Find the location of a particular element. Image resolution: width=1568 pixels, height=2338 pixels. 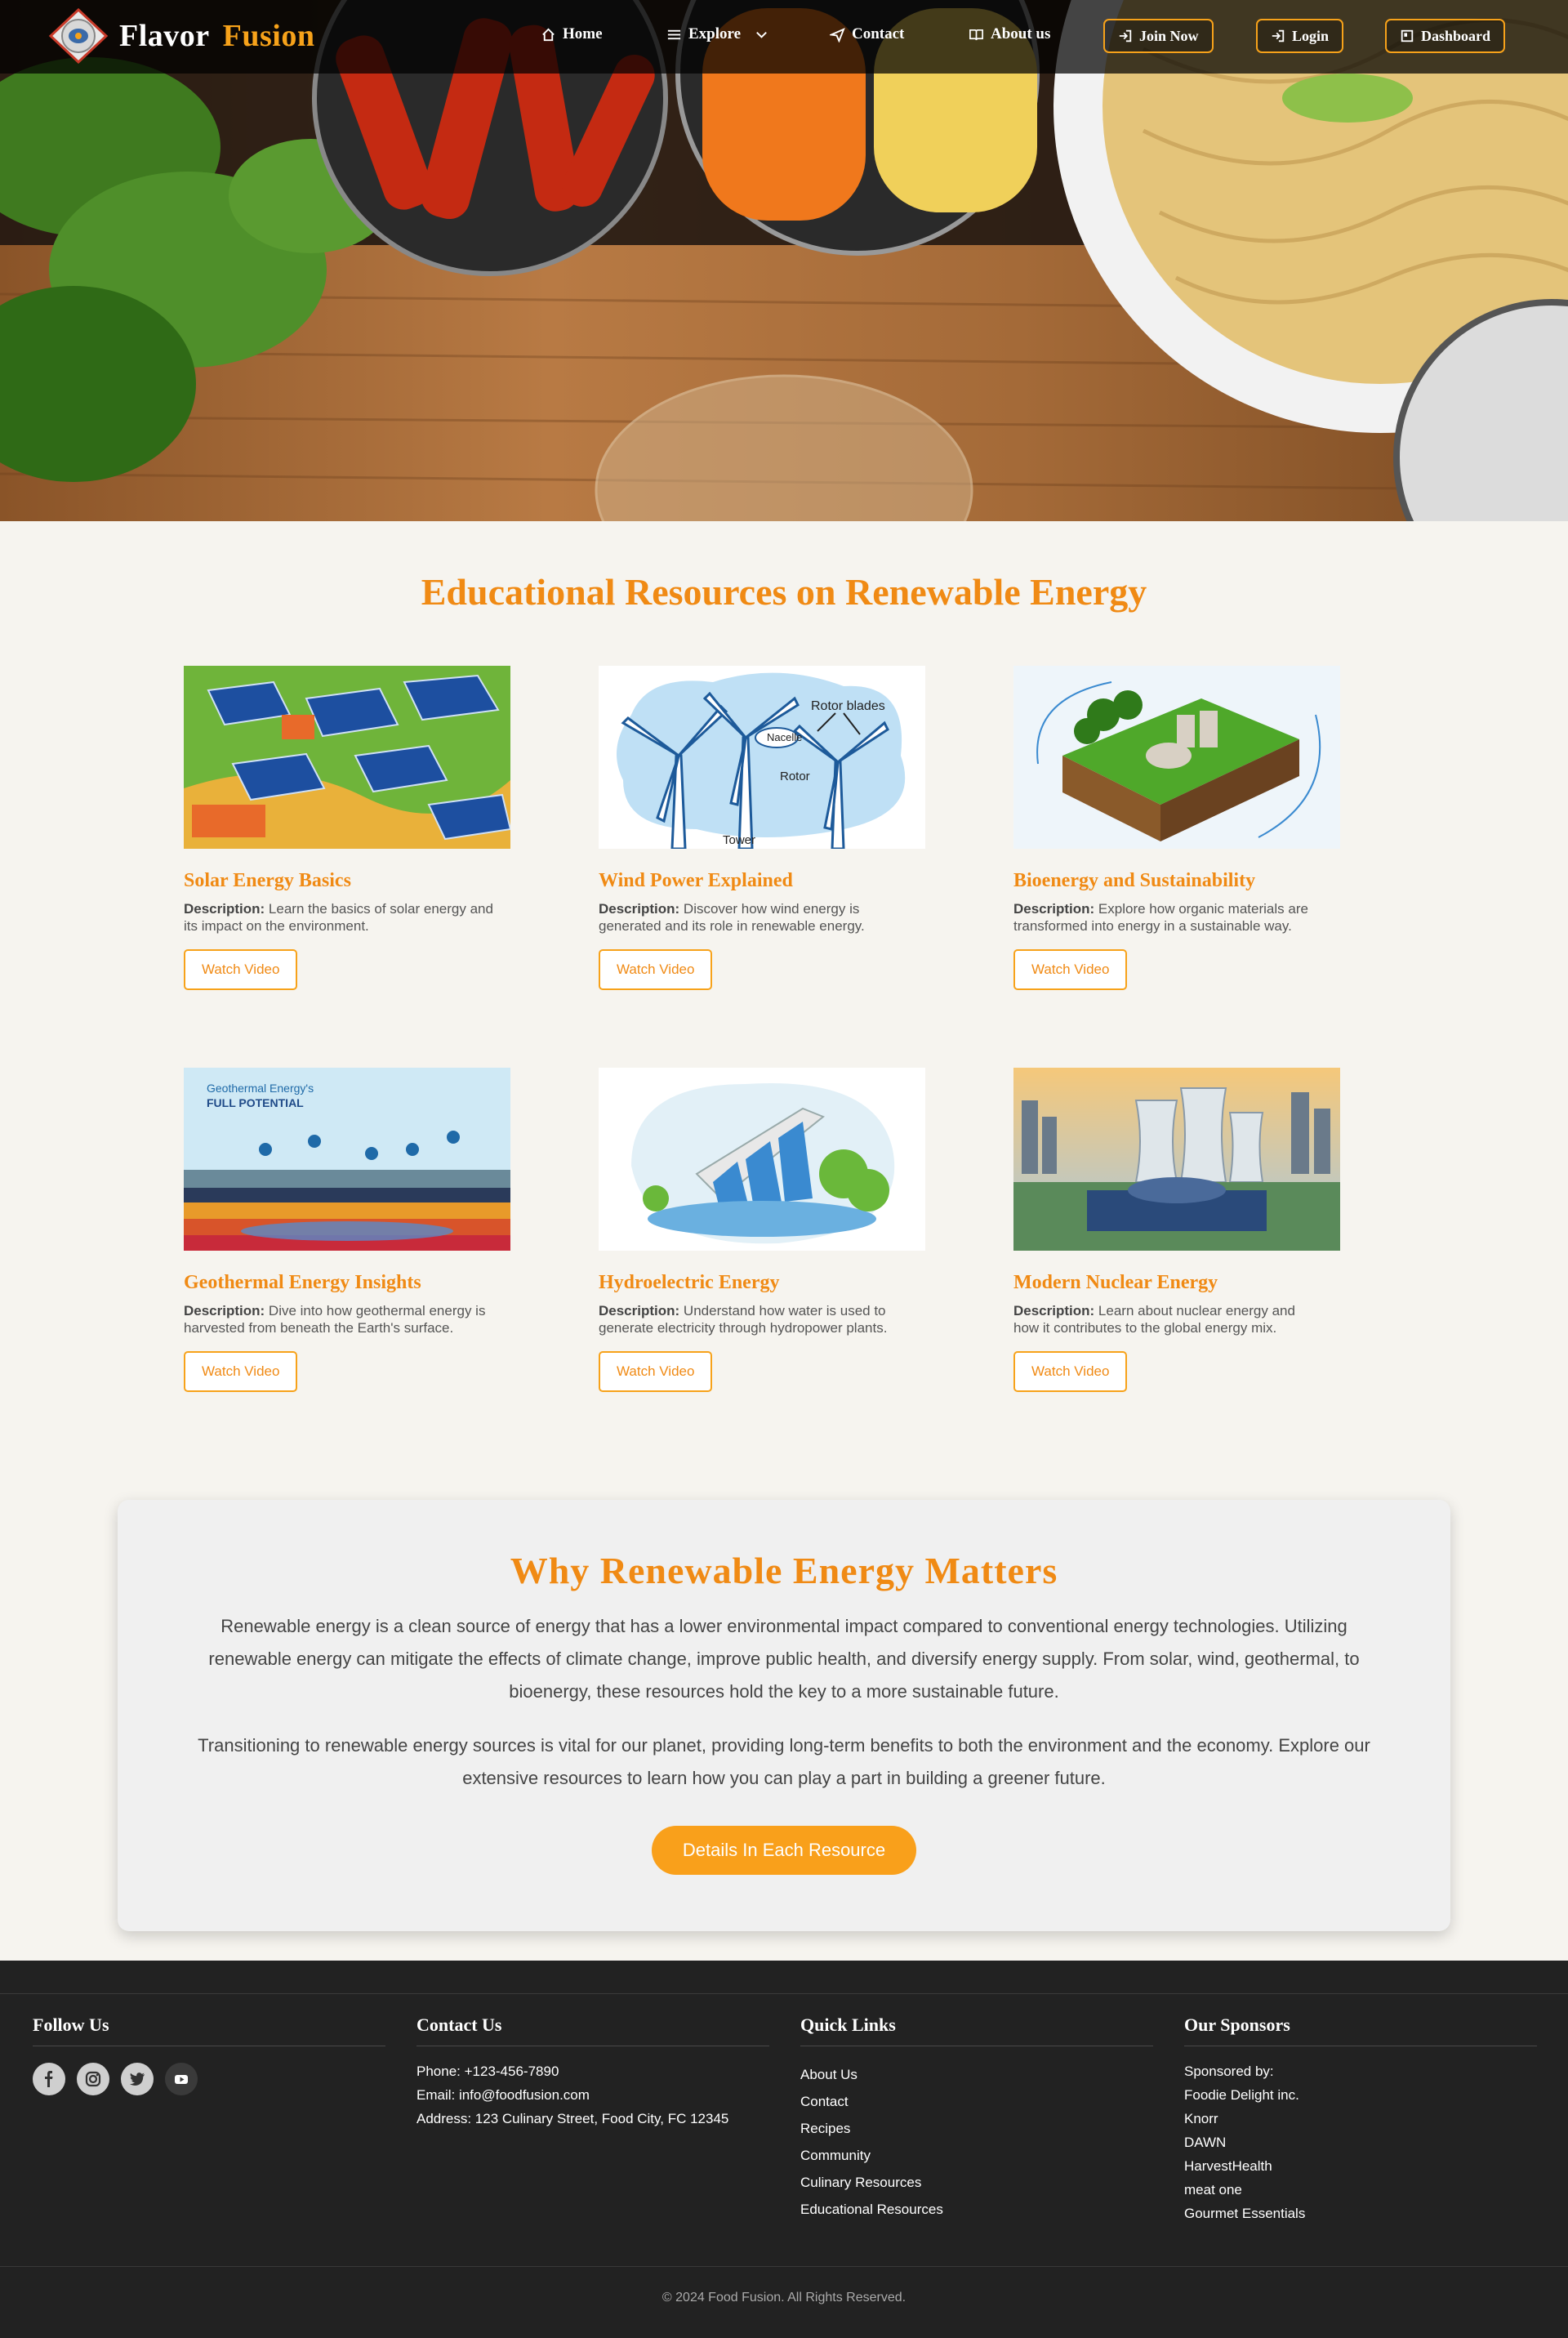

footer-divider-top is located at coordinates (784, 1993).